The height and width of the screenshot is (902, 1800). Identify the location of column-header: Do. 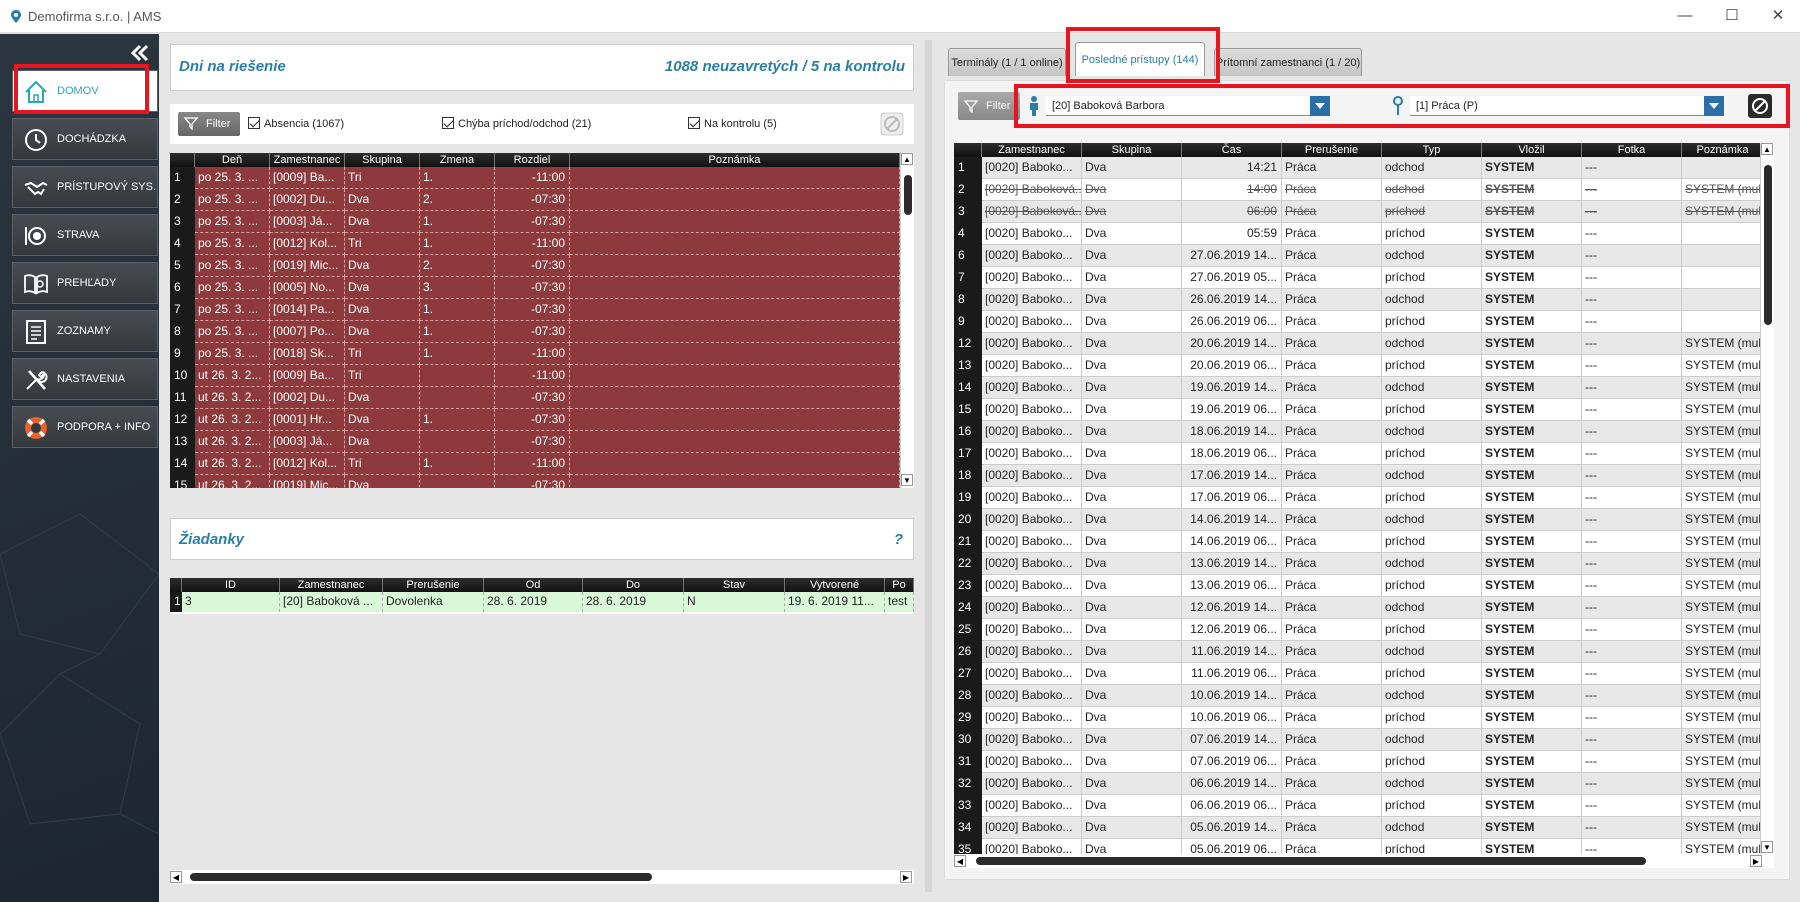
(633, 585).